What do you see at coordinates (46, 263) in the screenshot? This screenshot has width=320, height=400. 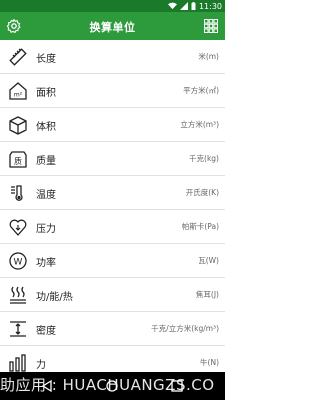 I see `unit-name: 功率` at bounding box center [46, 263].